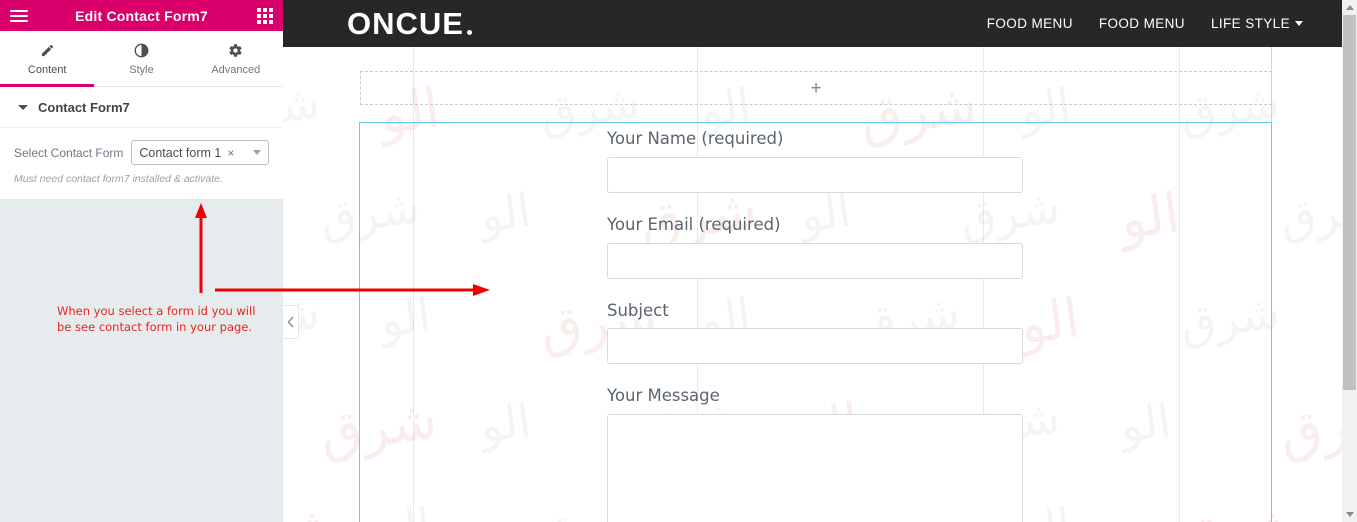 The image size is (1357, 522). Describe the element at coordinates (141, 69) in the screenshot. I see `tab-label: Style` at that location.